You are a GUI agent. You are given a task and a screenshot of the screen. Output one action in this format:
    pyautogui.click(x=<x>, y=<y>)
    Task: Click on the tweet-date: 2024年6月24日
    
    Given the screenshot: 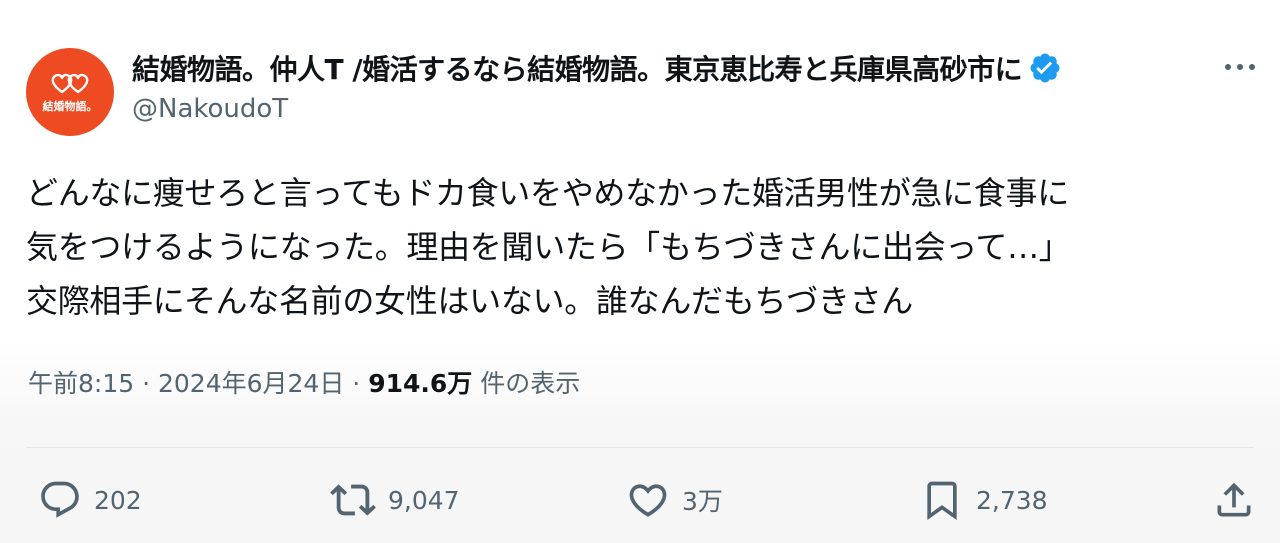 What is the action you would take?
    pyautogui.click(x=251, y=383)
    